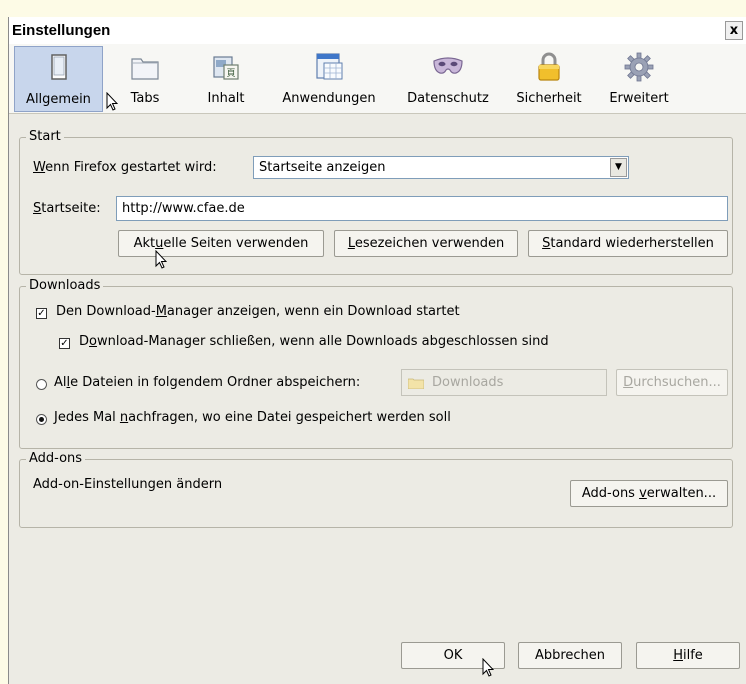 The height and width of the screenshot is (684, 746). Describe the element at coordinates (58, 99) in the screenshot. I see `tab-allgemein-label: Allgemein` at that location.